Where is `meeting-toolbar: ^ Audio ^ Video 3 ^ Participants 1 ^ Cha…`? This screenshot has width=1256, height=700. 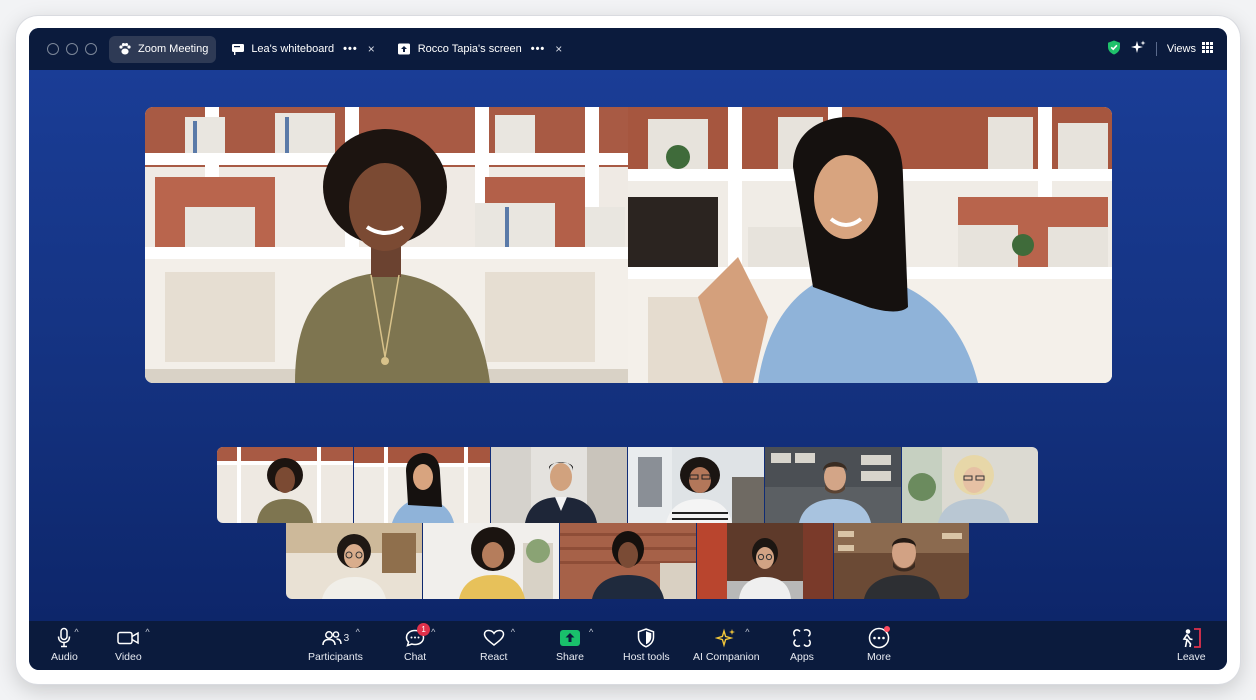
meeting-toolbar: ^ Audio ^ Video 3 ^ Participants 1 ^ Cha… is located at coordinates (628, 645).